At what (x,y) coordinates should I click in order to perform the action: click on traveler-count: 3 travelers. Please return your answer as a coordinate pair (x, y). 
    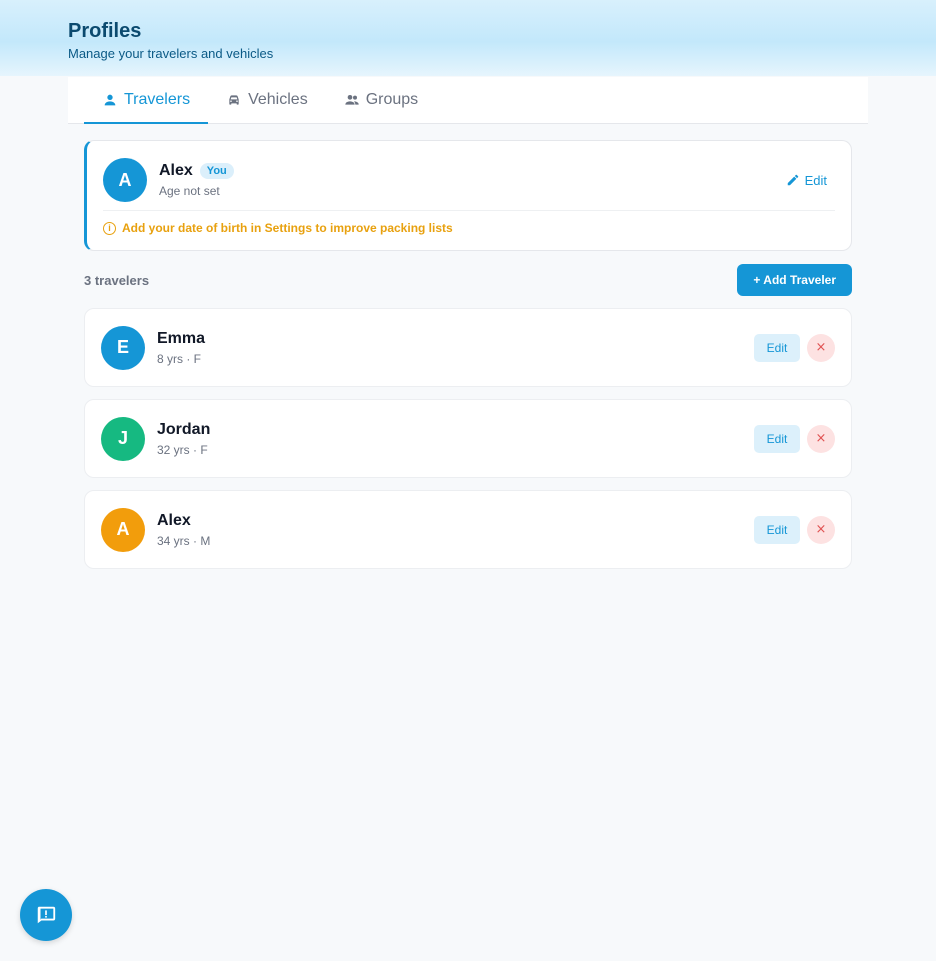
    Looking at the image, I should click on (117, 280).